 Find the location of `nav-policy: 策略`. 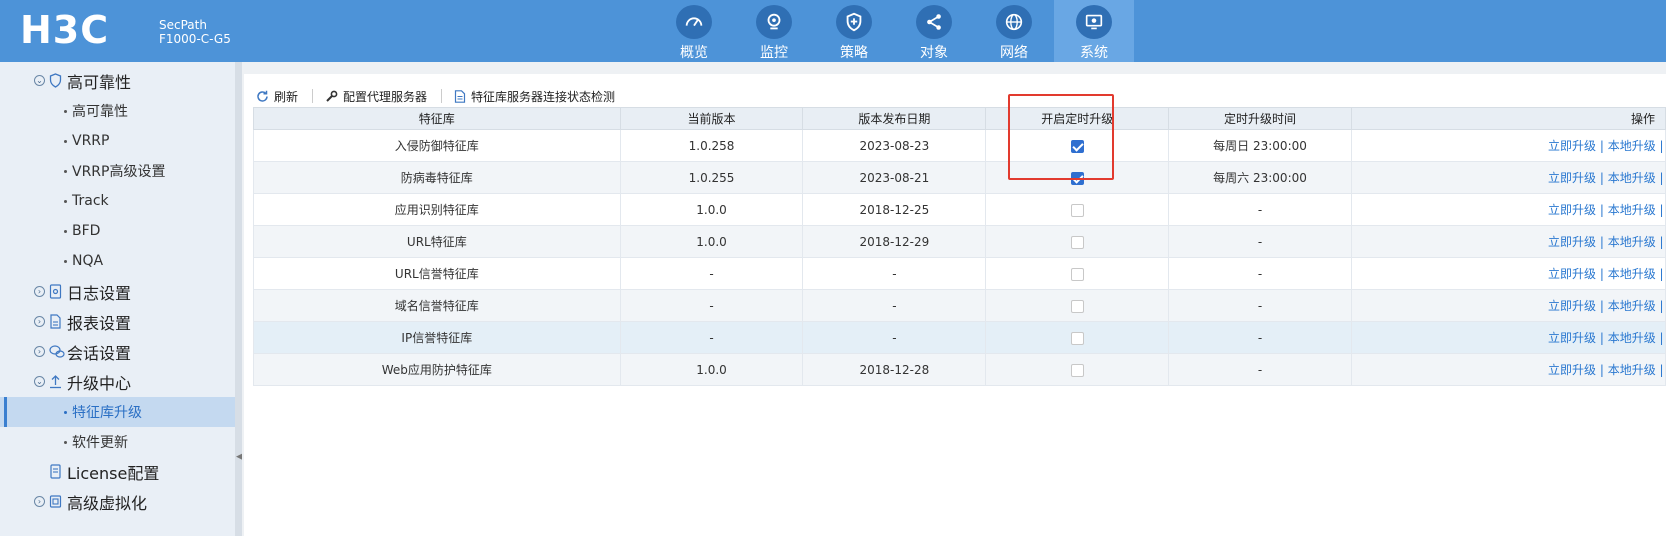

nav-policy: 策略 is located at coordinates (854, 31).